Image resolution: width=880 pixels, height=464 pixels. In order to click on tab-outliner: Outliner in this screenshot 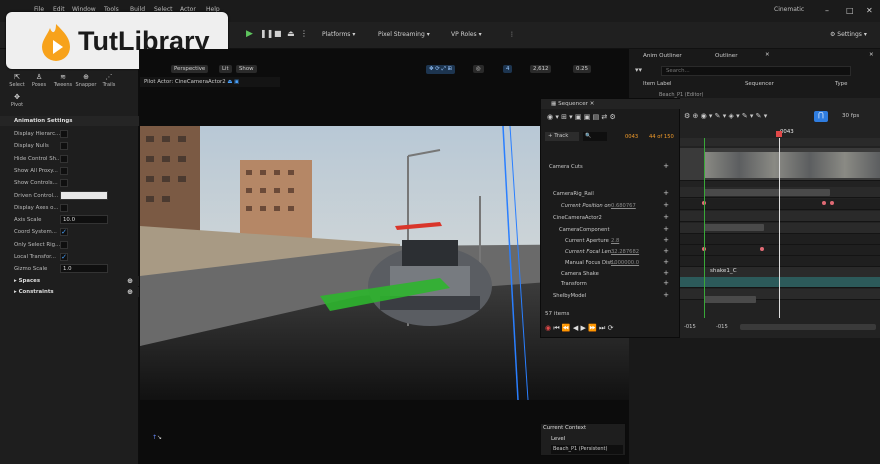, I will do `click(726, 59)`.